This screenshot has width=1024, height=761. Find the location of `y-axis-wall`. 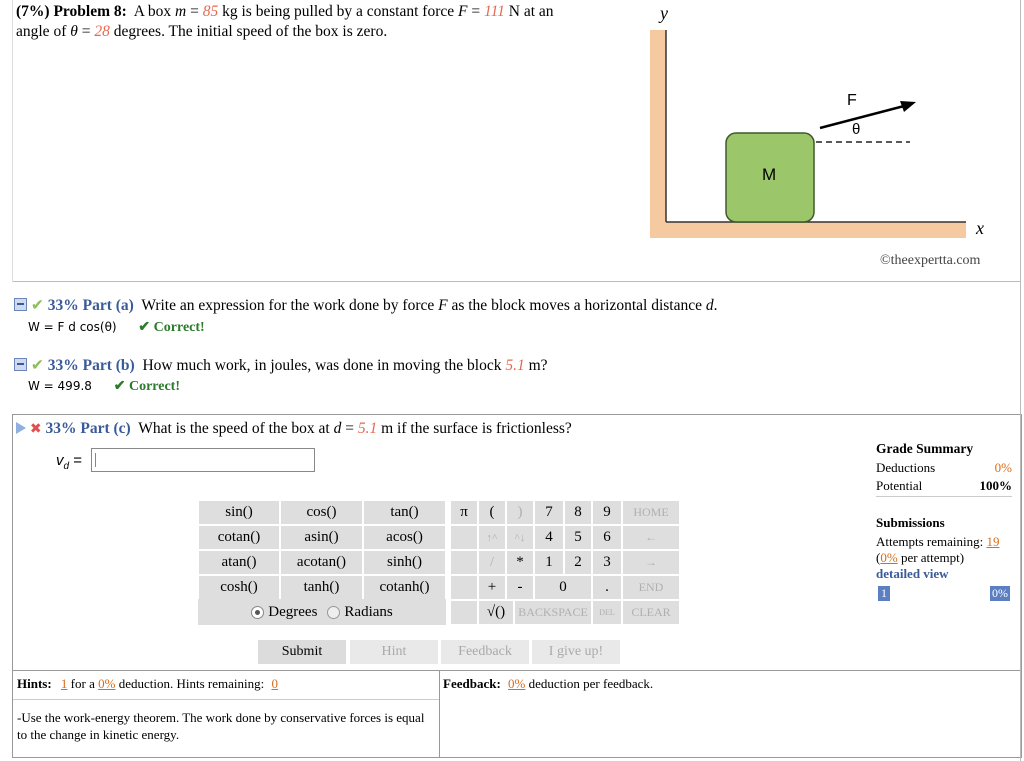

y-axis-wall is located at coordinates (658, 129).